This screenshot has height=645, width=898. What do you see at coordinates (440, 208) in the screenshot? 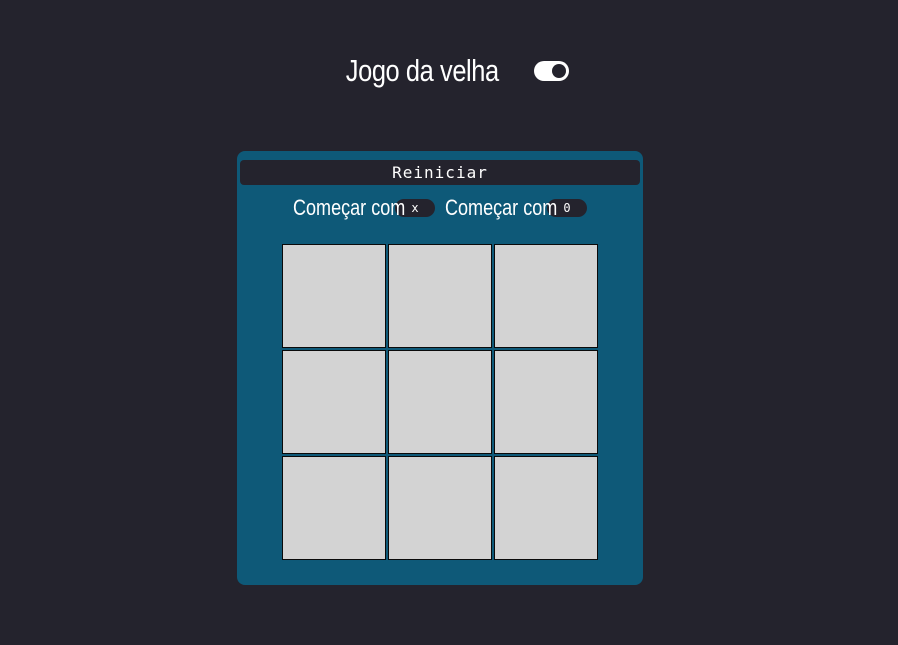
I see `start-options: Começar com x Começar com 0` at bounding box center [440, 208].